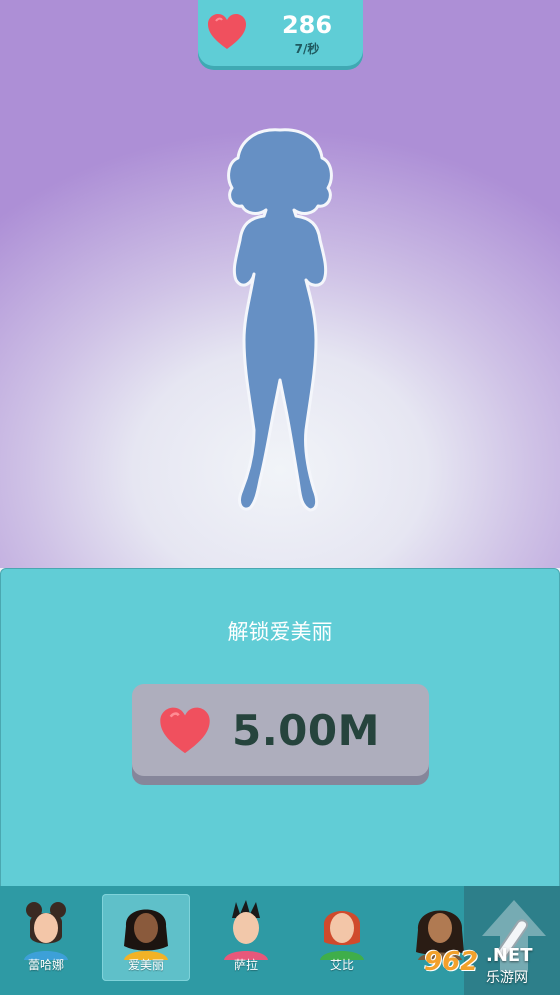  I want to click on site-watermark: 962 .NET 乐游网, so click(489, 966).